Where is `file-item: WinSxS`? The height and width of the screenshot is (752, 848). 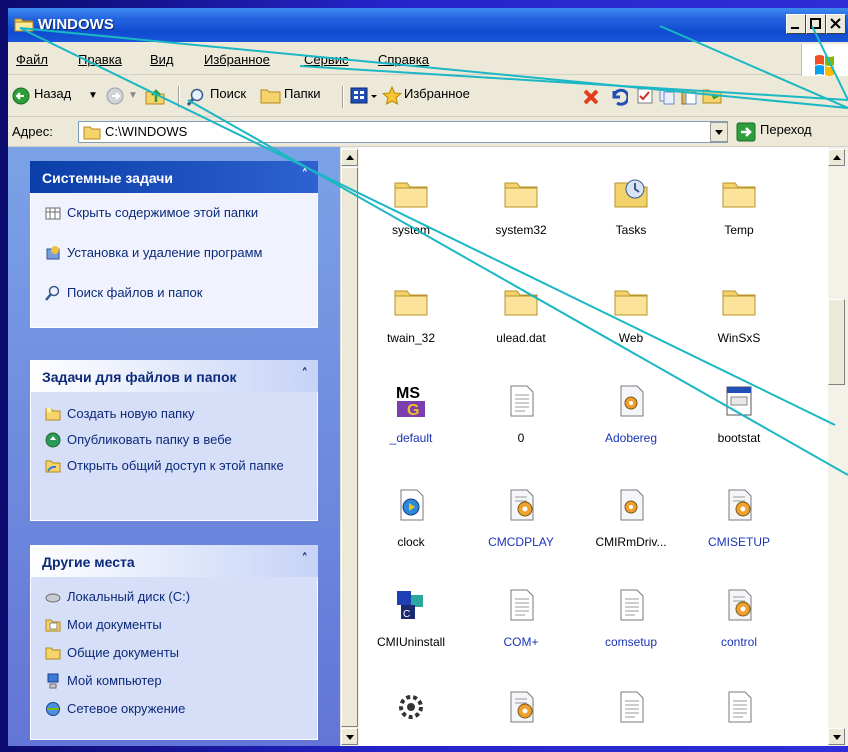 file-item: WinSxS is located at coordinates (739, 333).